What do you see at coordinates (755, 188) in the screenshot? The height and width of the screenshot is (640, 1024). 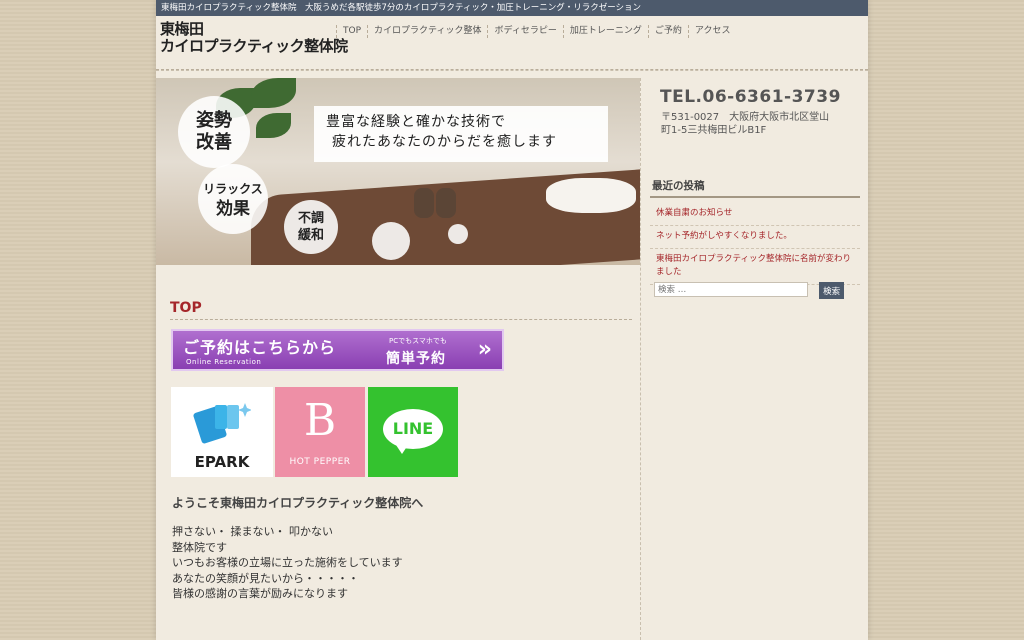 I see `recent-posts-title: 最近の投稿` at bounding box center [755, 188].